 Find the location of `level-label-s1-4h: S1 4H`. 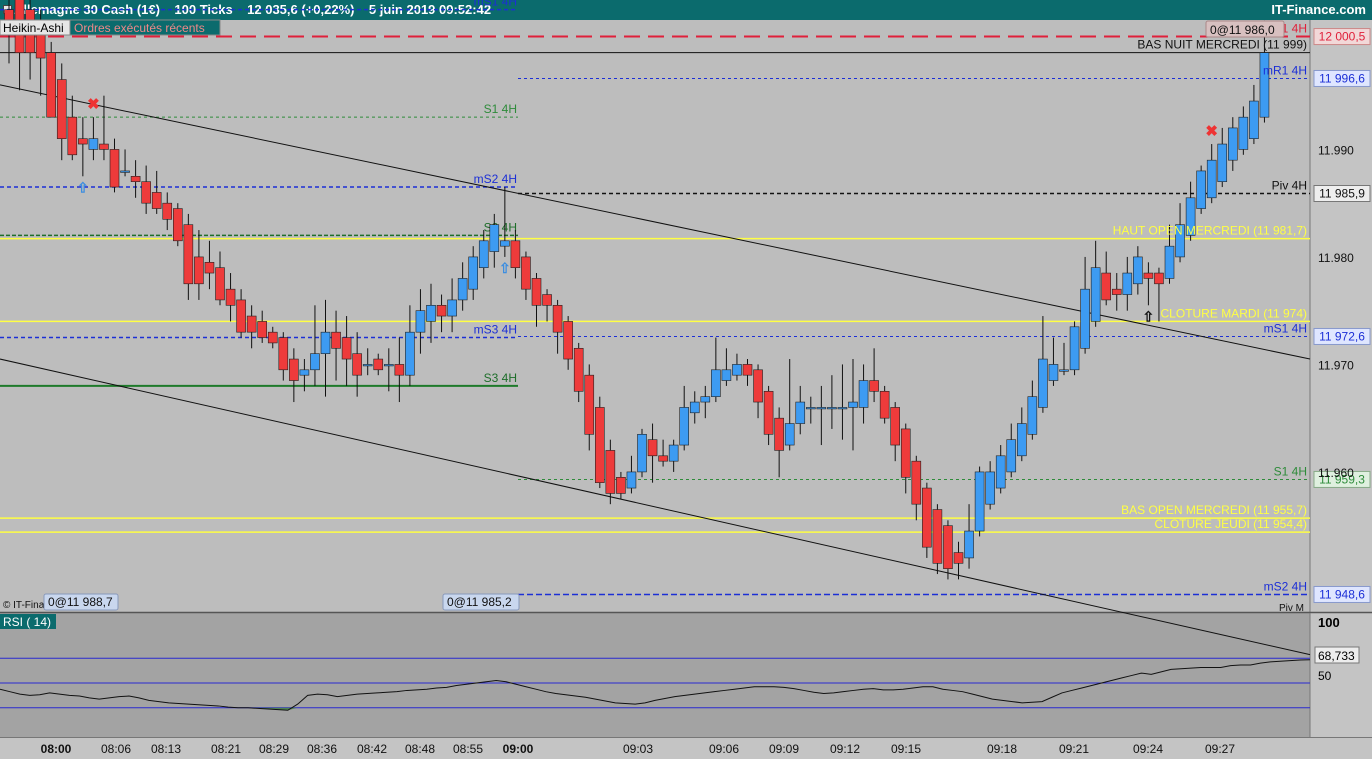

level-label-s1-4h: S1 4H is located at coordinates (1290, 471).